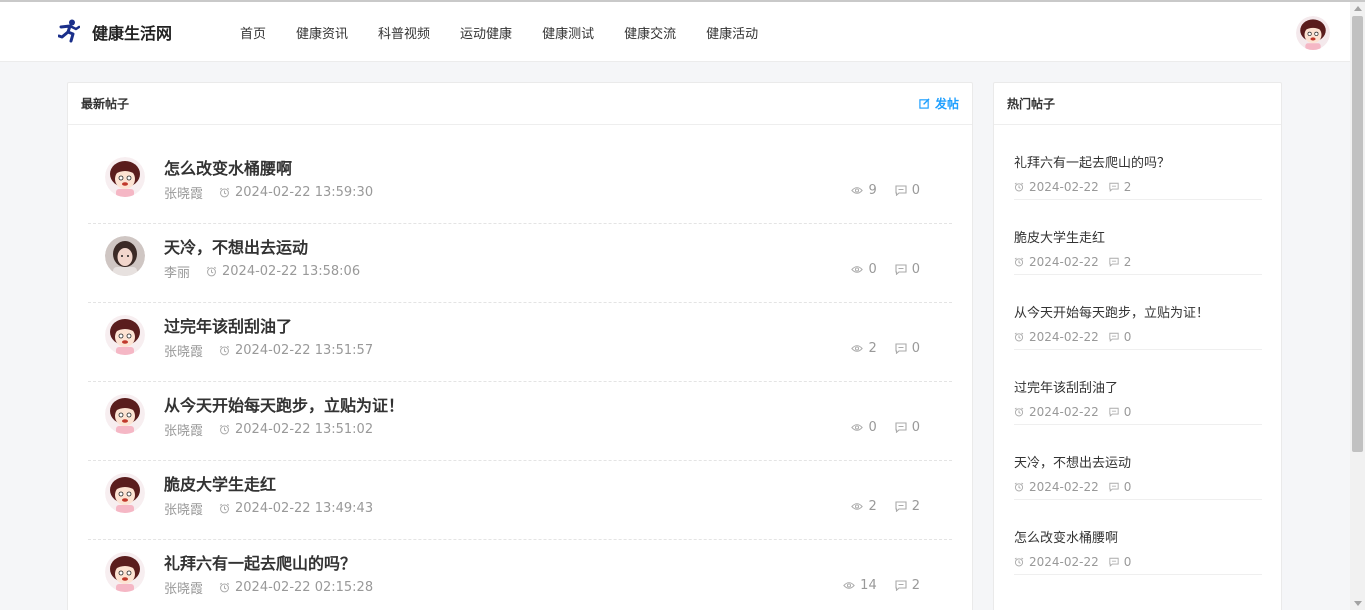  I want to click on page-scrollbar, so click(1357, 306).